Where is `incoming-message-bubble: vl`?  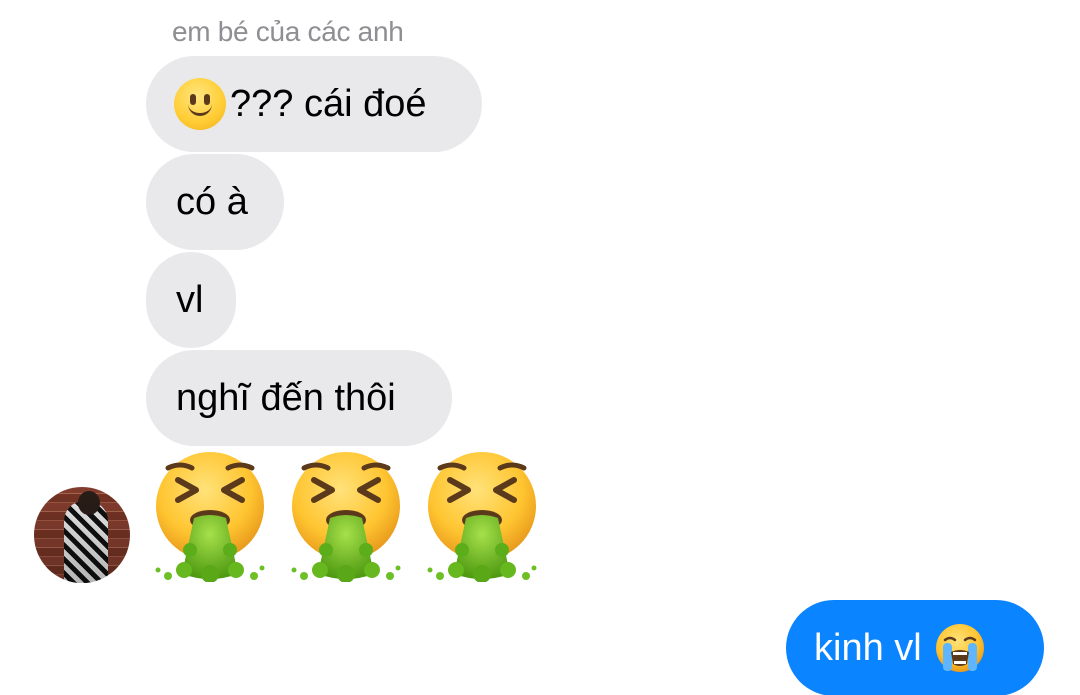 incoming-message-bubble: vl is located at coordinates (191, 300).